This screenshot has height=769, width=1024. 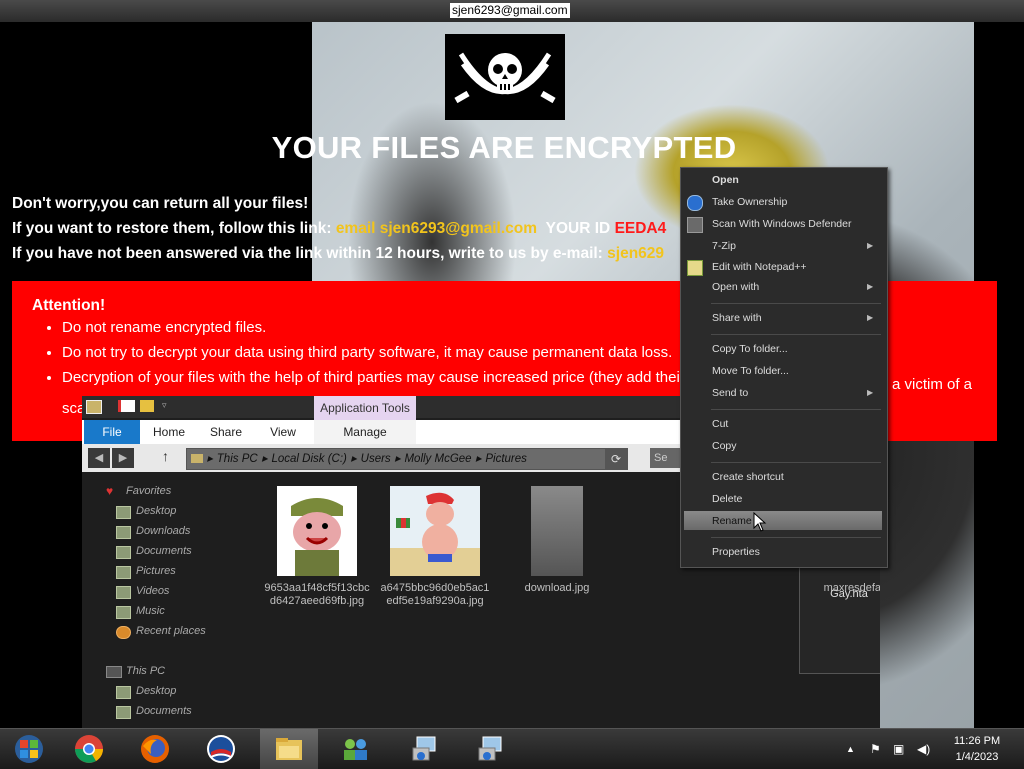 What do you see at coordinates (506, 459) in the screenshot?
I see `breadcrumb-pictures: Pictures` at bounding box center [506, 459].